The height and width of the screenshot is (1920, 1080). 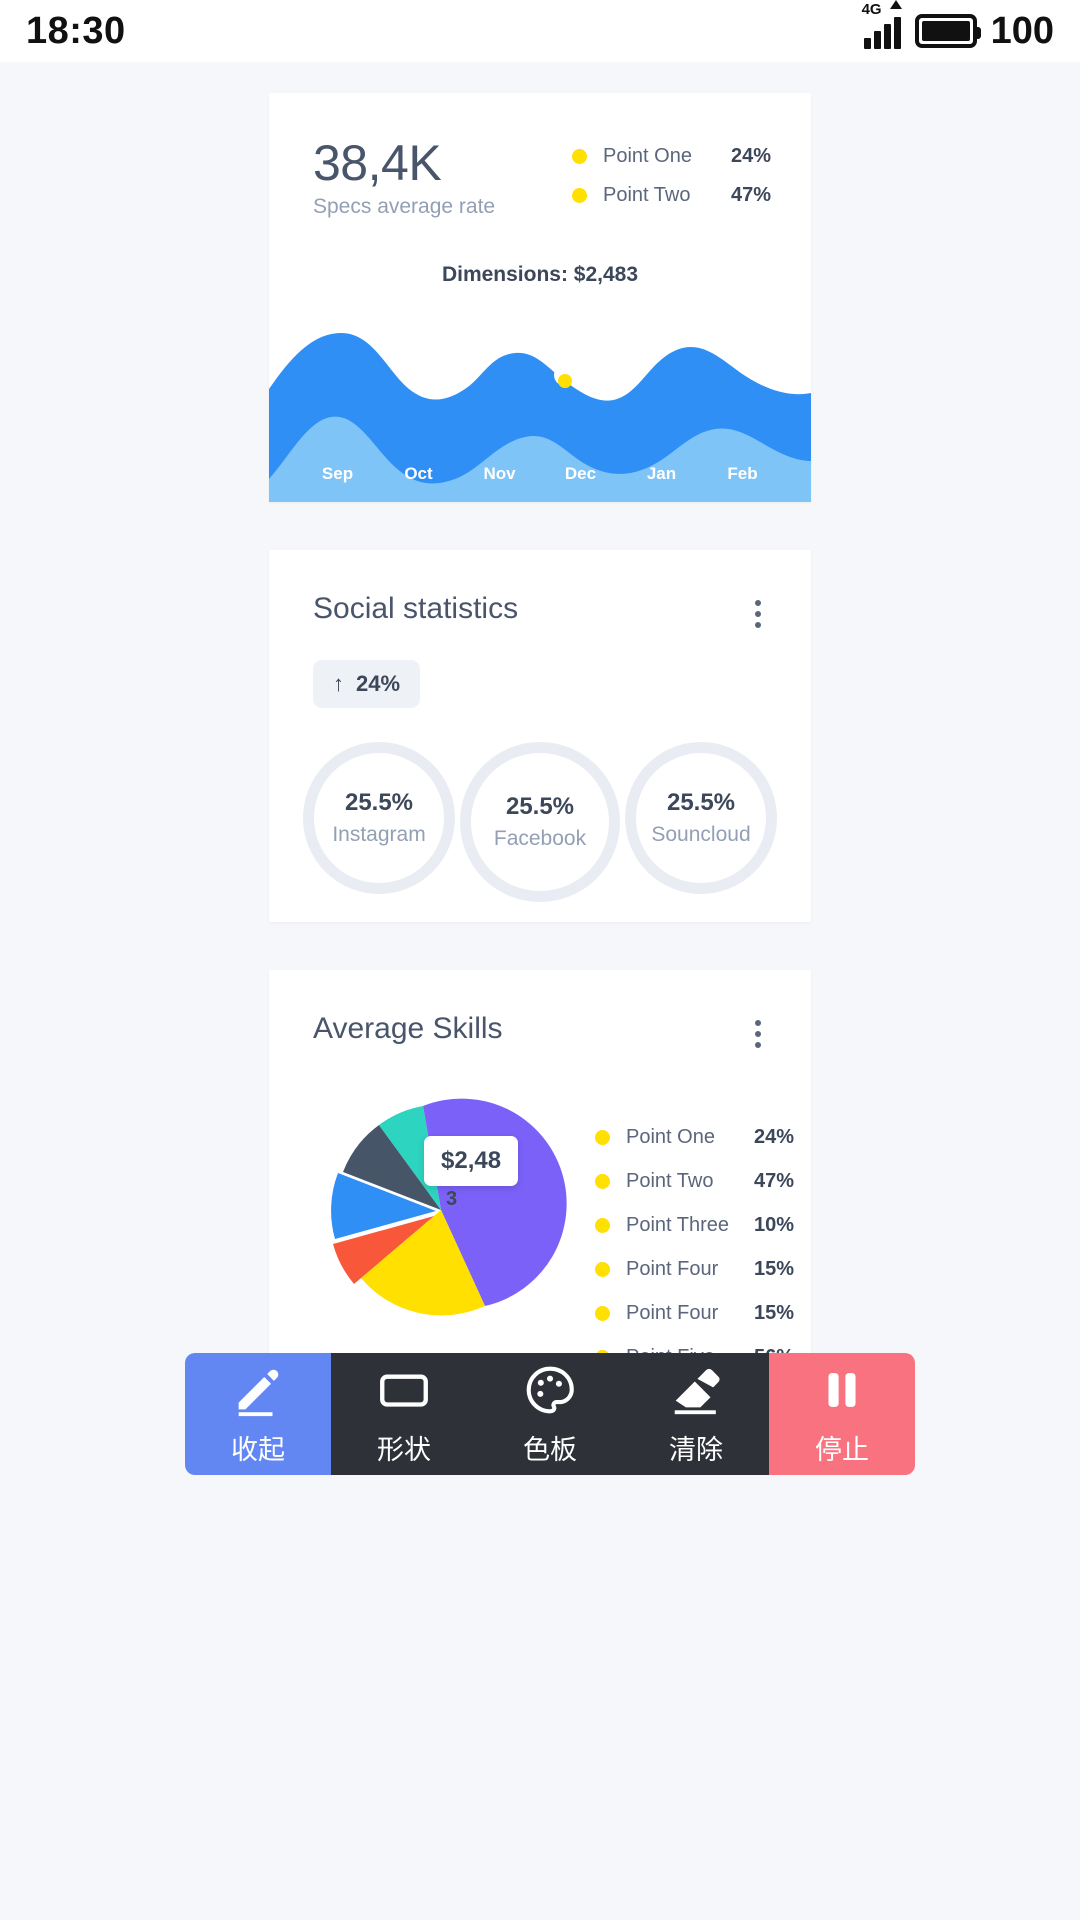 I want to click on signal-icon: 4G, so click(x=882, y=24).